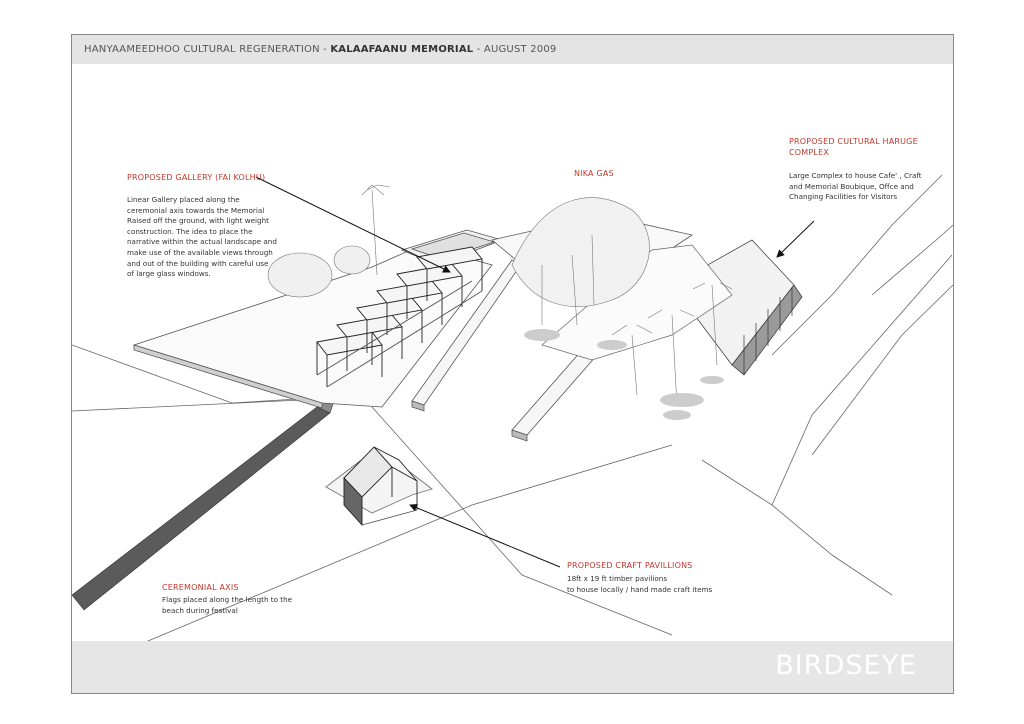 The height and width of the screenshot is (724, 1024). Describe the element at coordinates (512, 667) in the screenshot. I see `footer-band: BIRDSEYE` at that location.